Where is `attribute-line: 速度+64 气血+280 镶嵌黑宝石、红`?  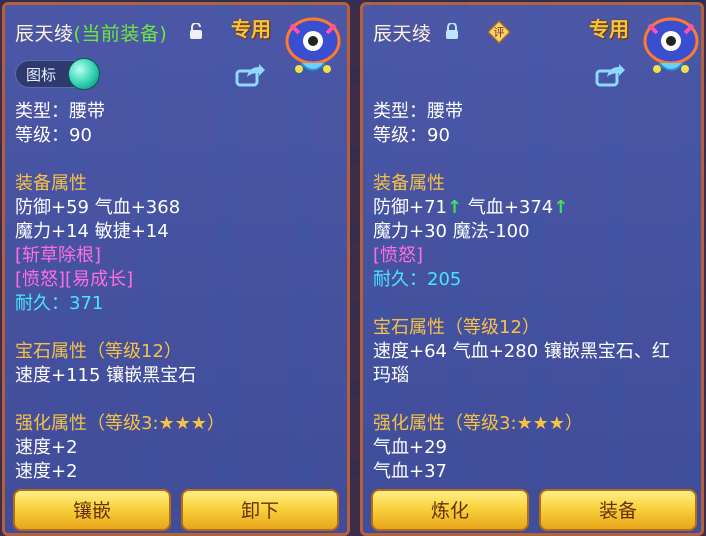 attribute-line: 速度+64 气血+280 镶嵌黑宝石、红 is located at coordinates (521, 351).